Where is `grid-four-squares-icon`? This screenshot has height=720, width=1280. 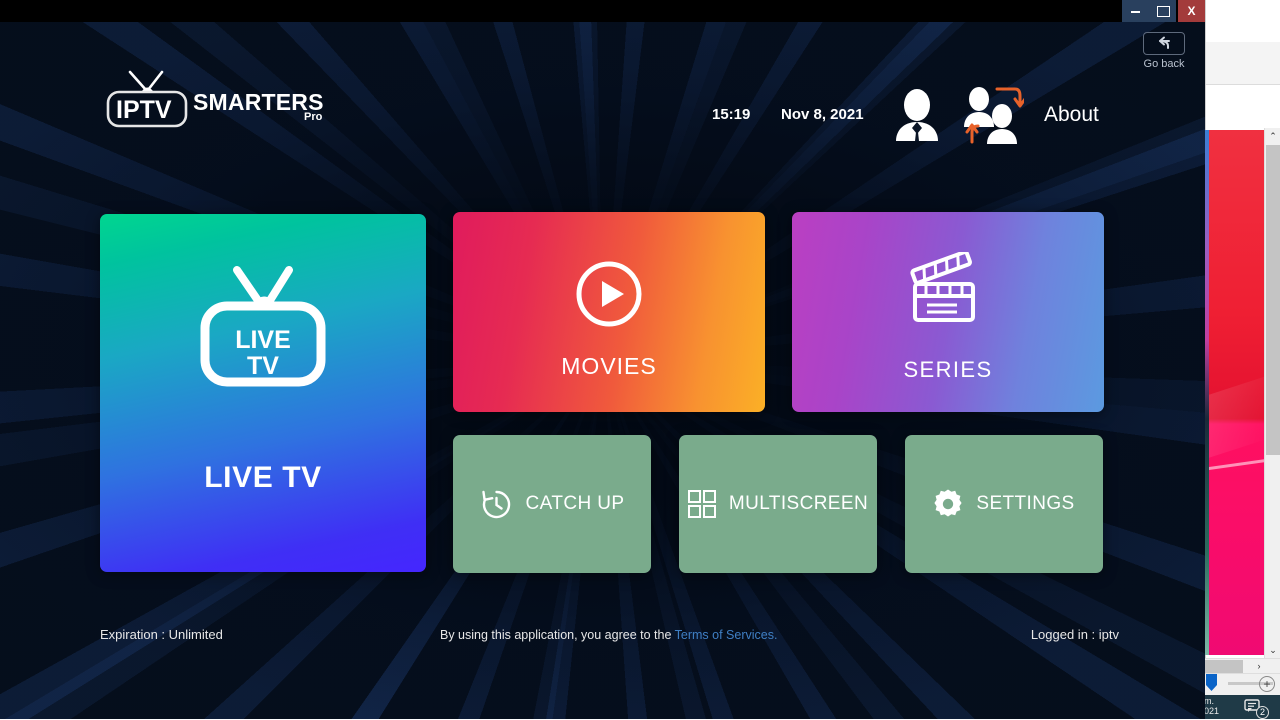 grid-four-squares-icon is located at coordinates (702, 504).